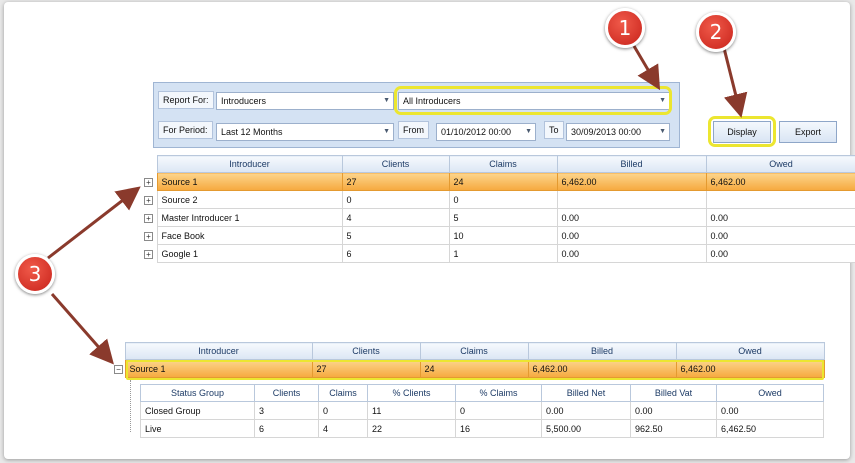  Describe the element at coordinates (716, 32) in the screenshot. I see `annotation-badge-2: 2` at that location.